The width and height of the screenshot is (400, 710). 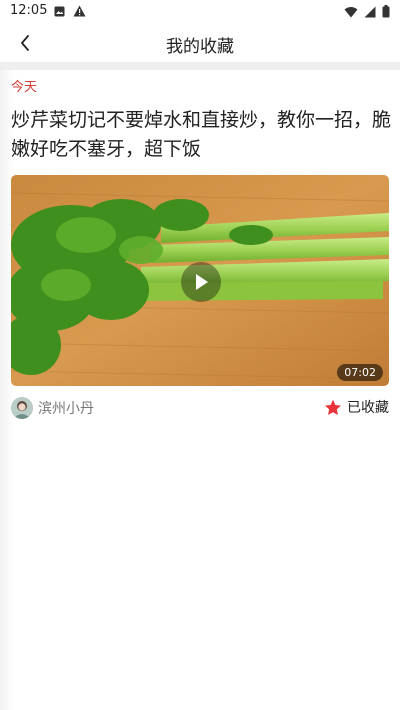 What do you see at coordinates (79, 11) in the screenshot?
I see `alert-icon` at bounding box center [79, 11].